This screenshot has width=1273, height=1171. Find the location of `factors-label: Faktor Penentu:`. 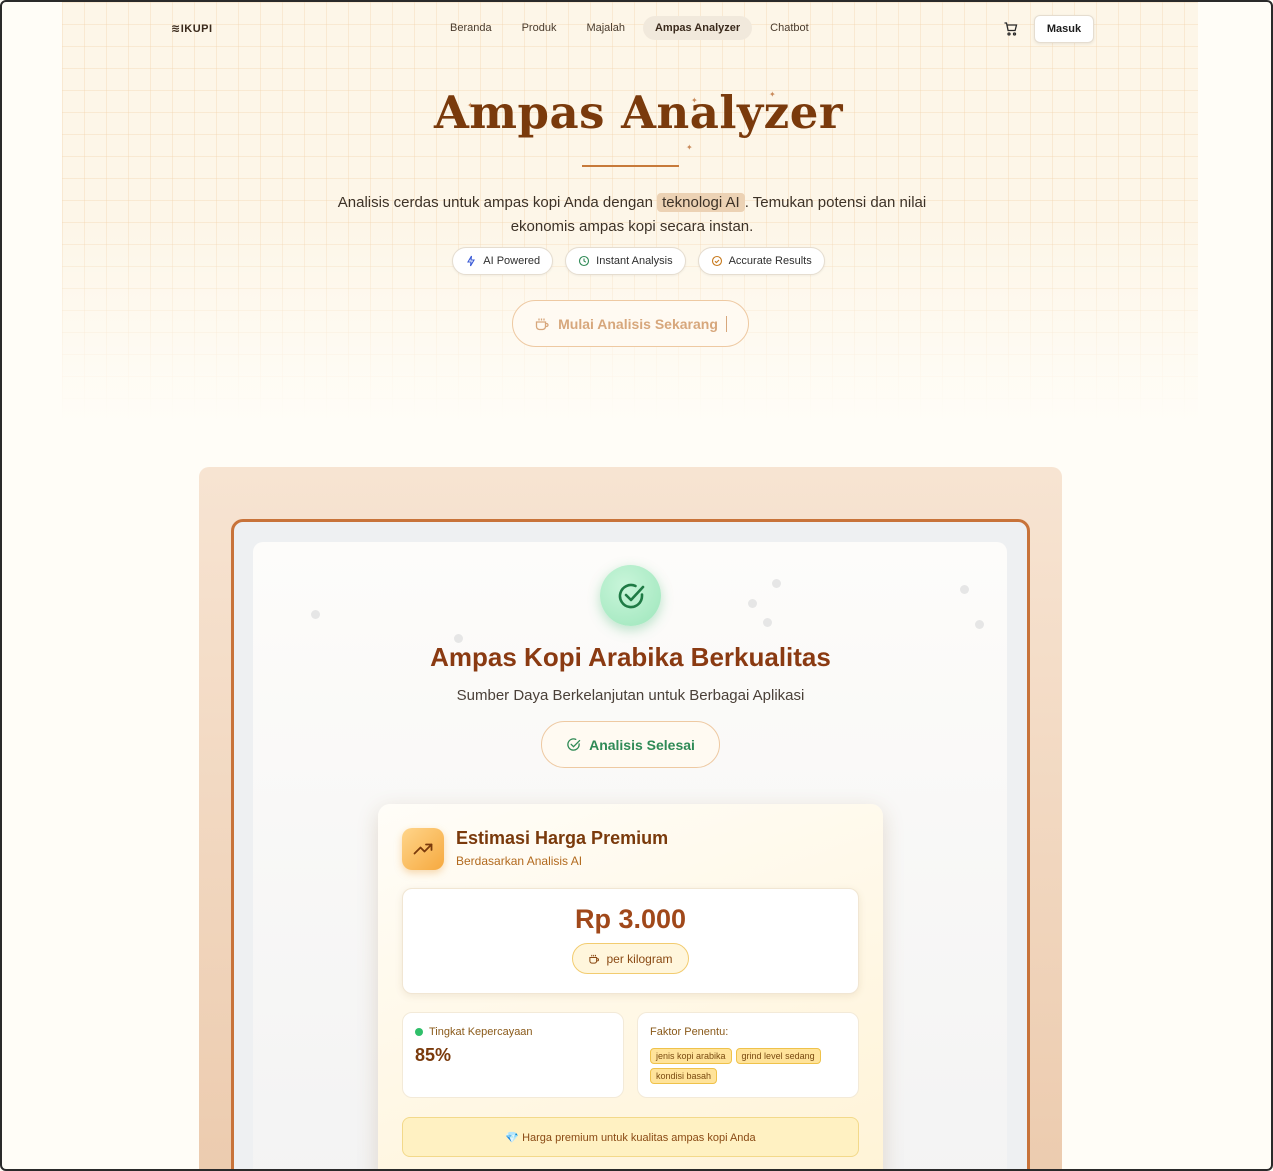

factors-label: Faktor Penentu: is located at coordinates (689, 1032).